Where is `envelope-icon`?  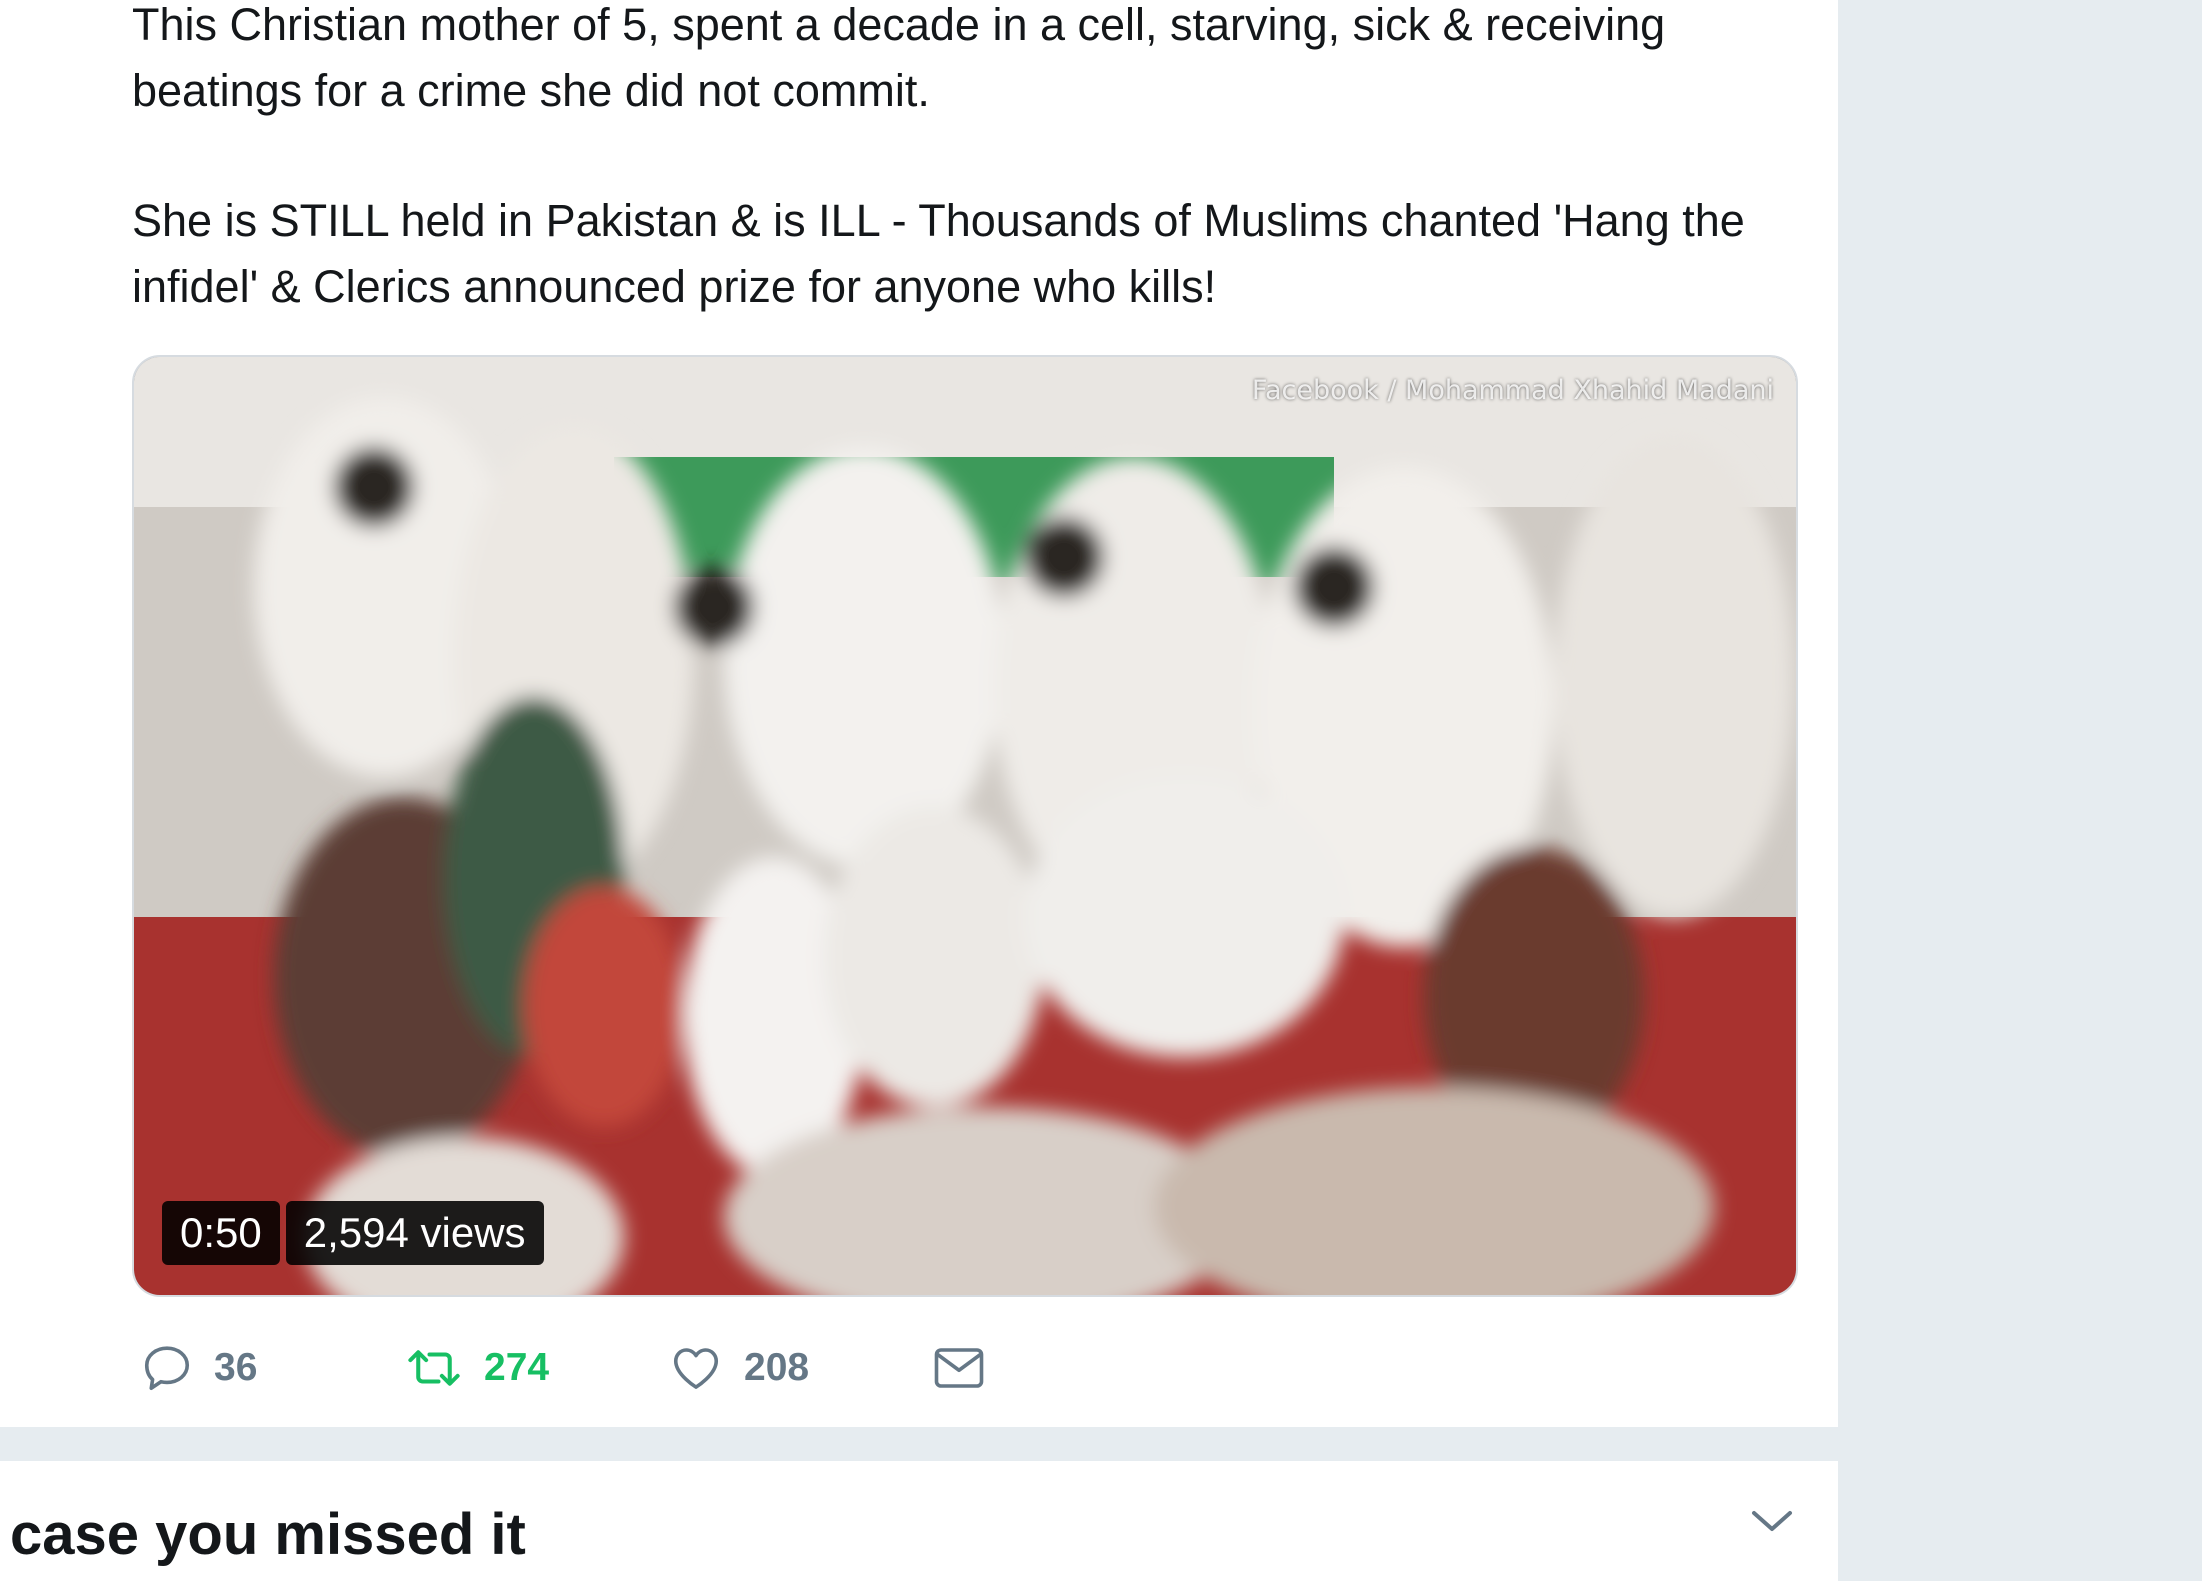 envelope-icon is located at coordinates (959, 1368).